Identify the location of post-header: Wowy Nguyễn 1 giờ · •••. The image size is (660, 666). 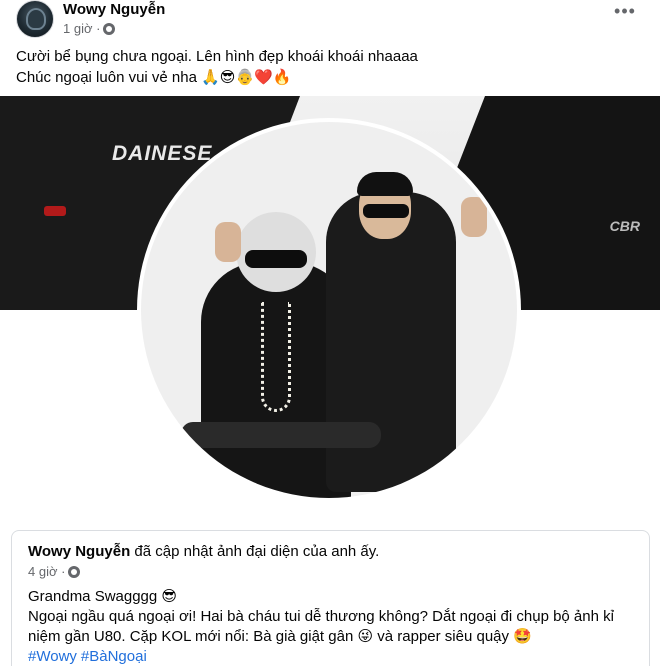
(330, 20).